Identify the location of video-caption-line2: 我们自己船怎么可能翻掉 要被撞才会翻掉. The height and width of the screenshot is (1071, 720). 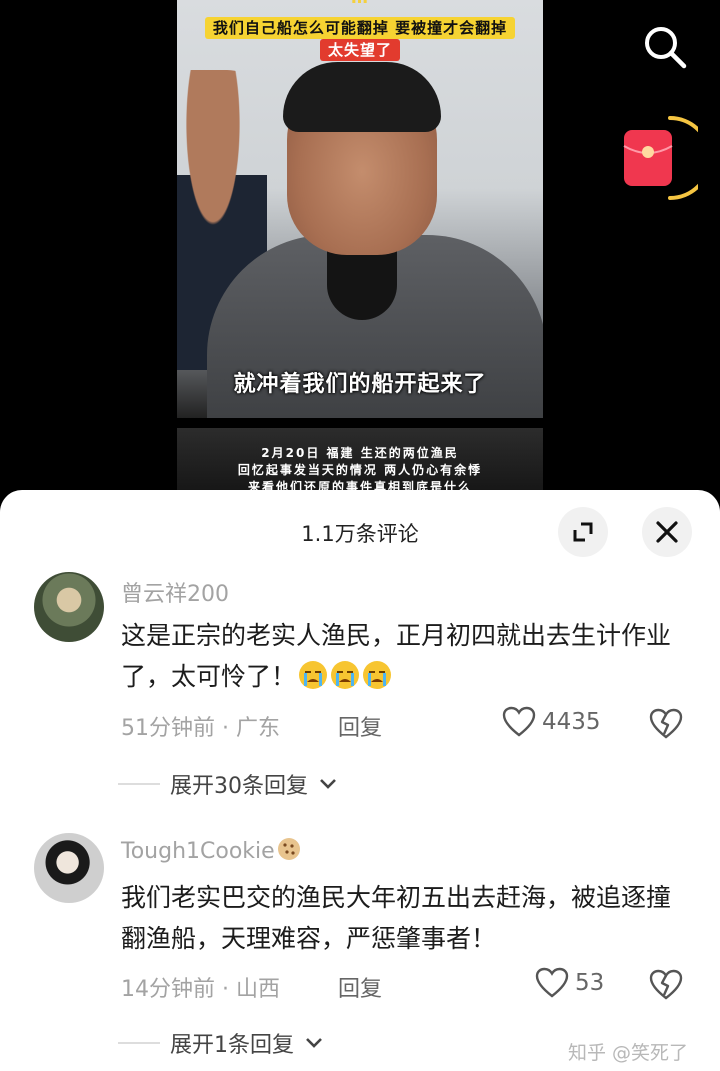
(360, 28).